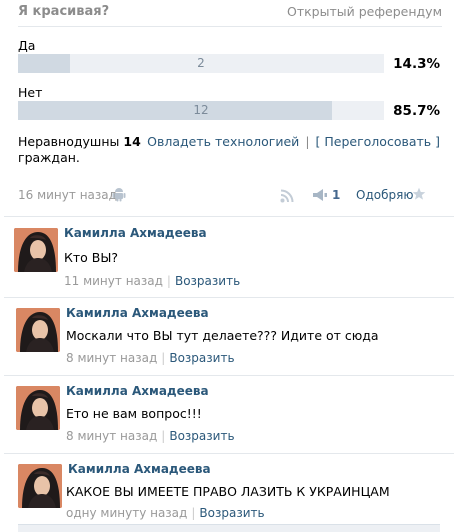  Describe the element at coordinates (378, 141) in the screenshot. I see `revote-link: [ Переголосовать ]` at that location.